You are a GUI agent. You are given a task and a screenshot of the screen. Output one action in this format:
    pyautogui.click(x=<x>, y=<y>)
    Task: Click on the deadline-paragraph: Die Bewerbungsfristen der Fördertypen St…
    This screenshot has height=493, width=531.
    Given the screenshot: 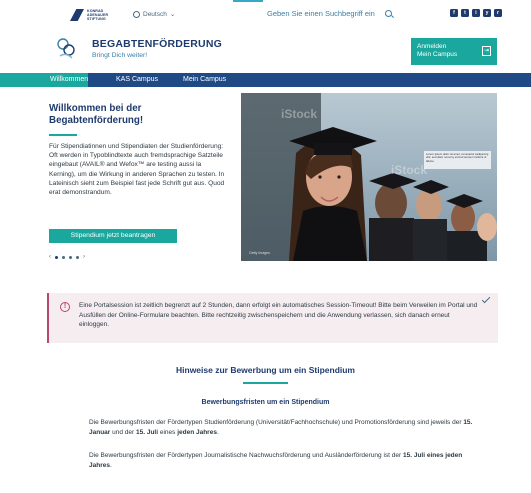 What is the action you would take?
    pyautogui.click(x=284, y=427)
    